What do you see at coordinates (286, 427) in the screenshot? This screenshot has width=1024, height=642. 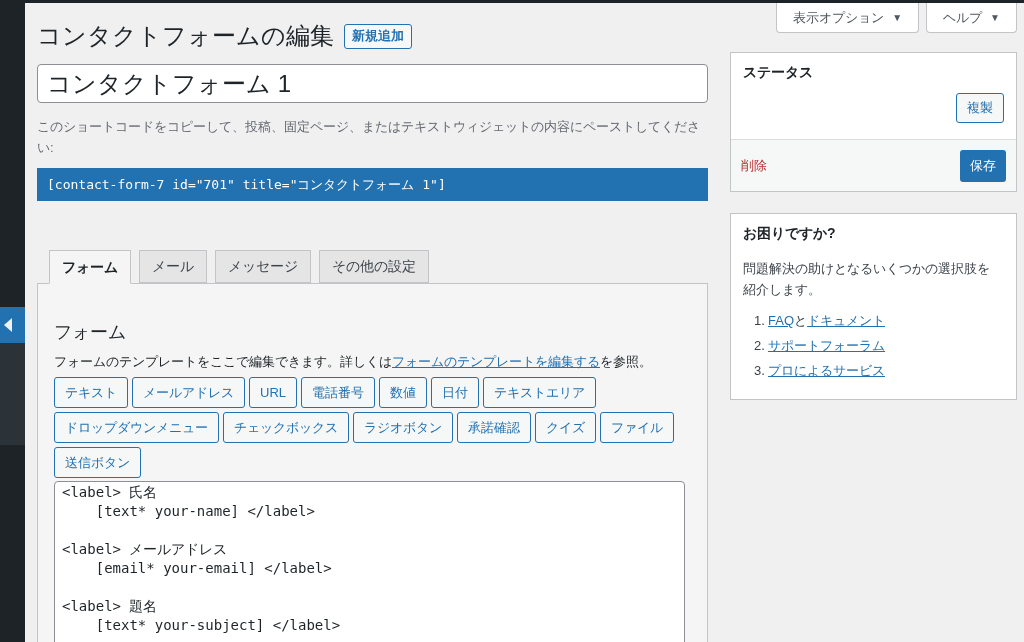 I see `tag-button: チェックボックス` at bounding box center [286, 427].